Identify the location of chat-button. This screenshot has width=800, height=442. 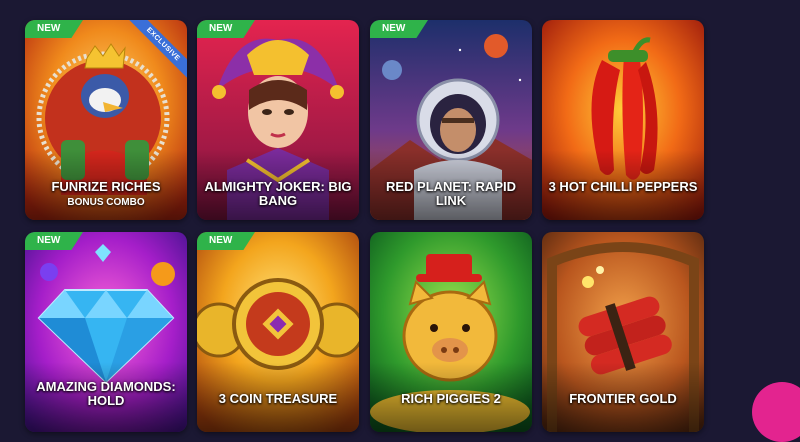
(776, 412).